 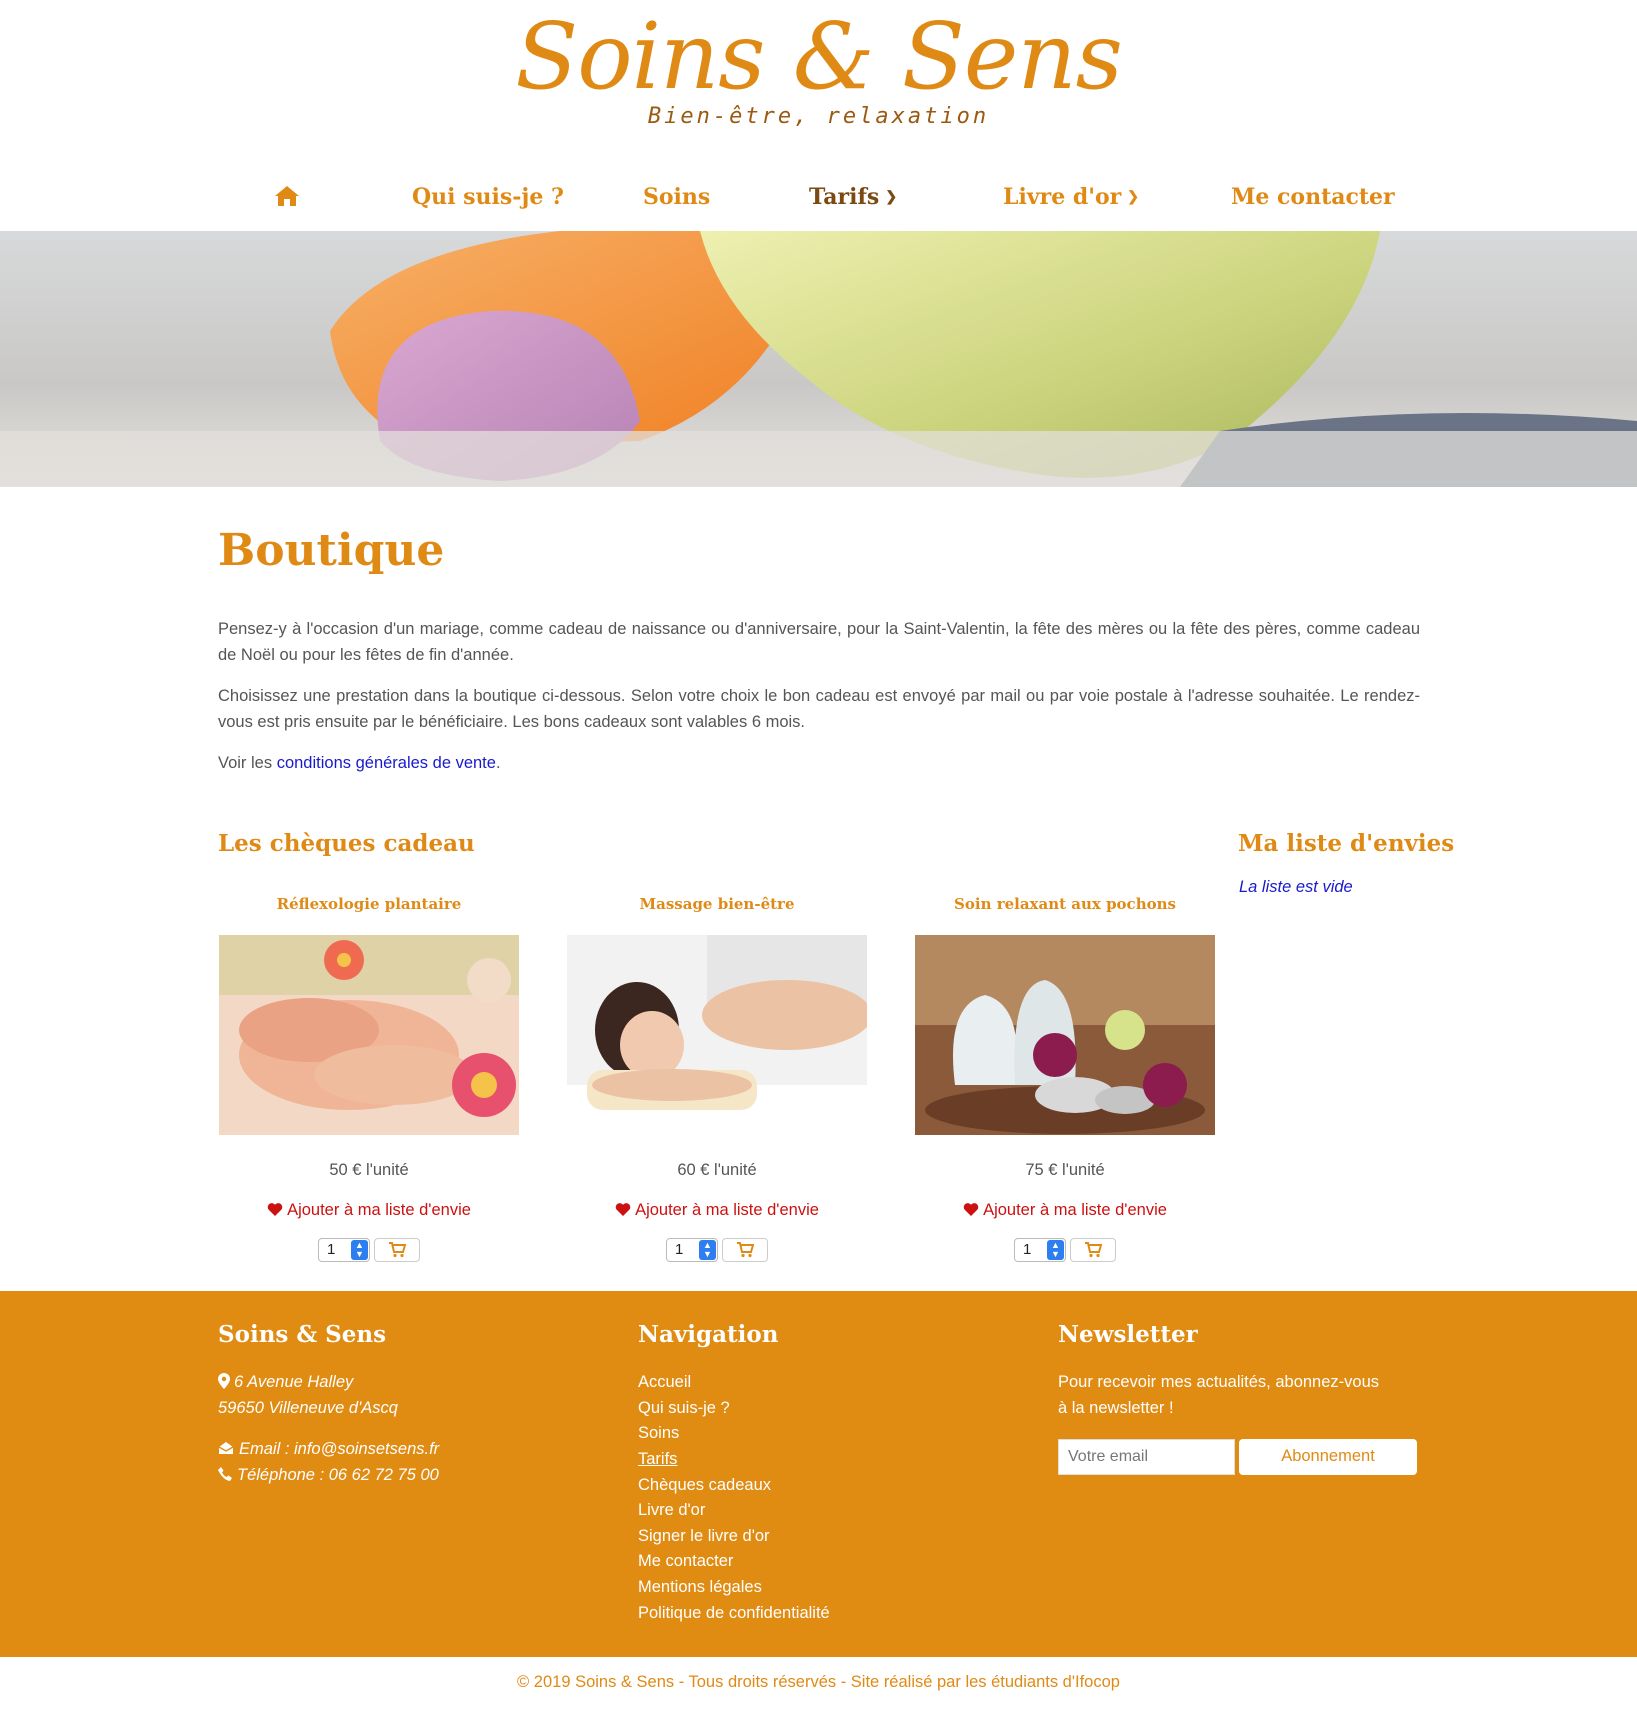 What do you see at coordinates (369, 1035) in the screenshot?
I see `product-image-reflexologie` at bounding box center [369, 1035].